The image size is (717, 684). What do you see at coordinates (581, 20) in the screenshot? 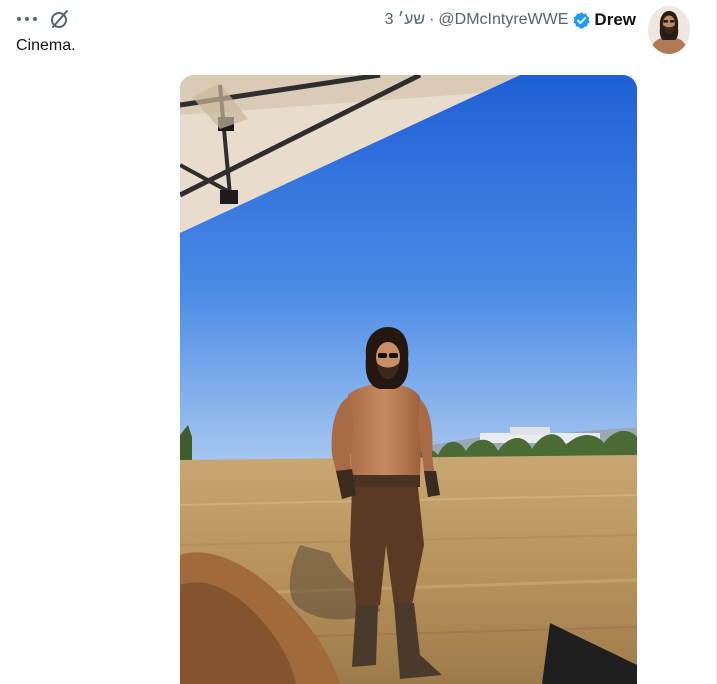
I see `verified-badge-icon` at bounding box center [581, 20].